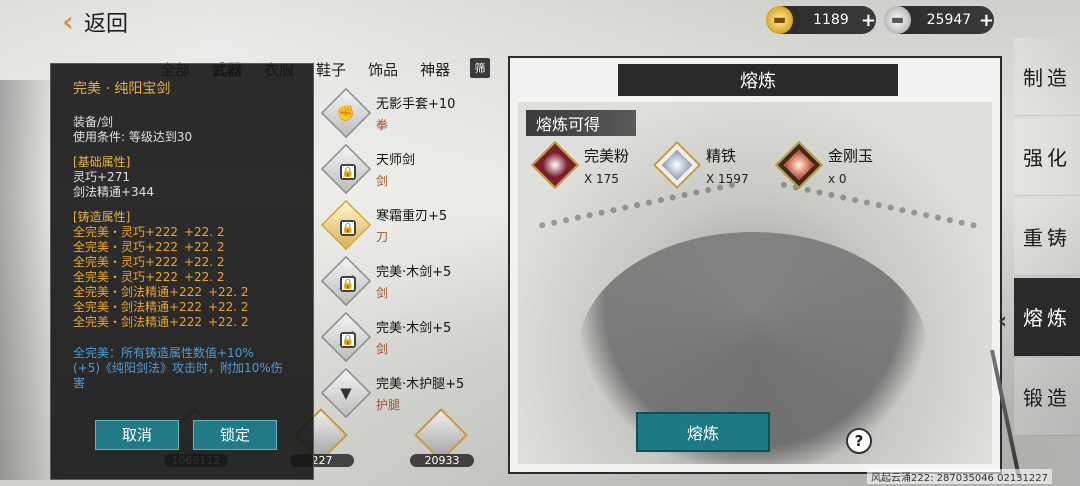  I want to click on reward-item: 金刚玉 x 0, so click(823, 165).